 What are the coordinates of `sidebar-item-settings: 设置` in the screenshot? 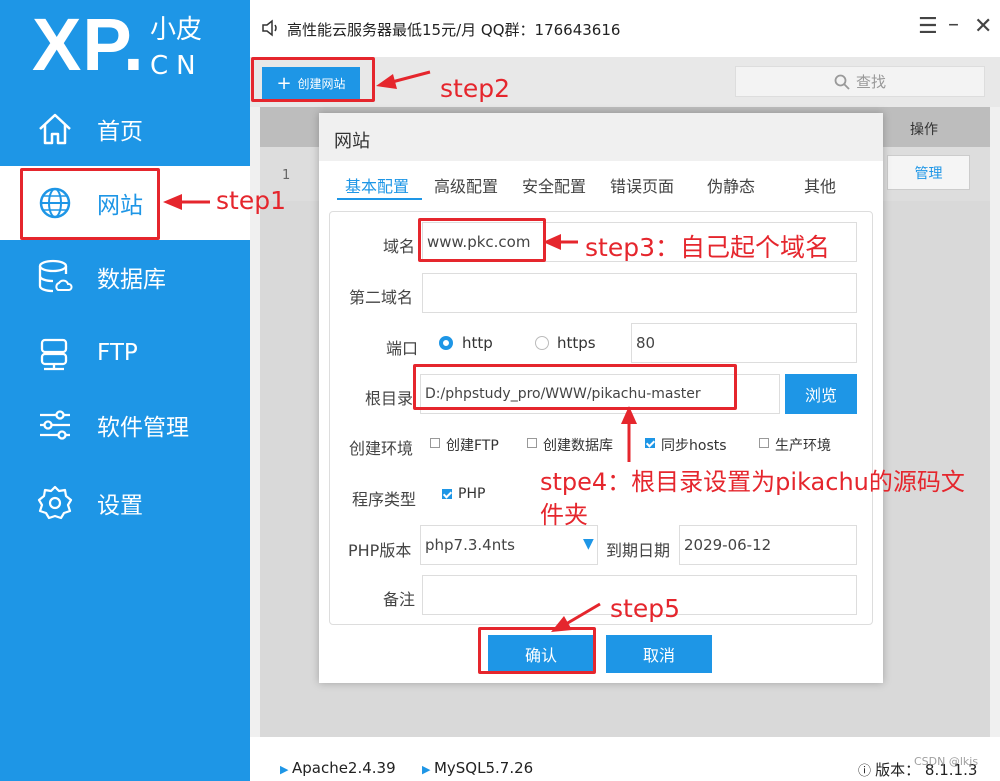 It's located at (125, 503).